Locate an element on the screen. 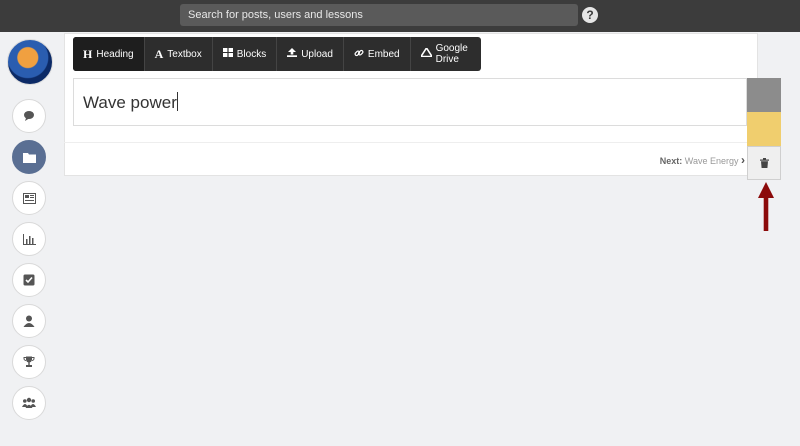  color-swatch-yellow is located at coordinates (764, 129).